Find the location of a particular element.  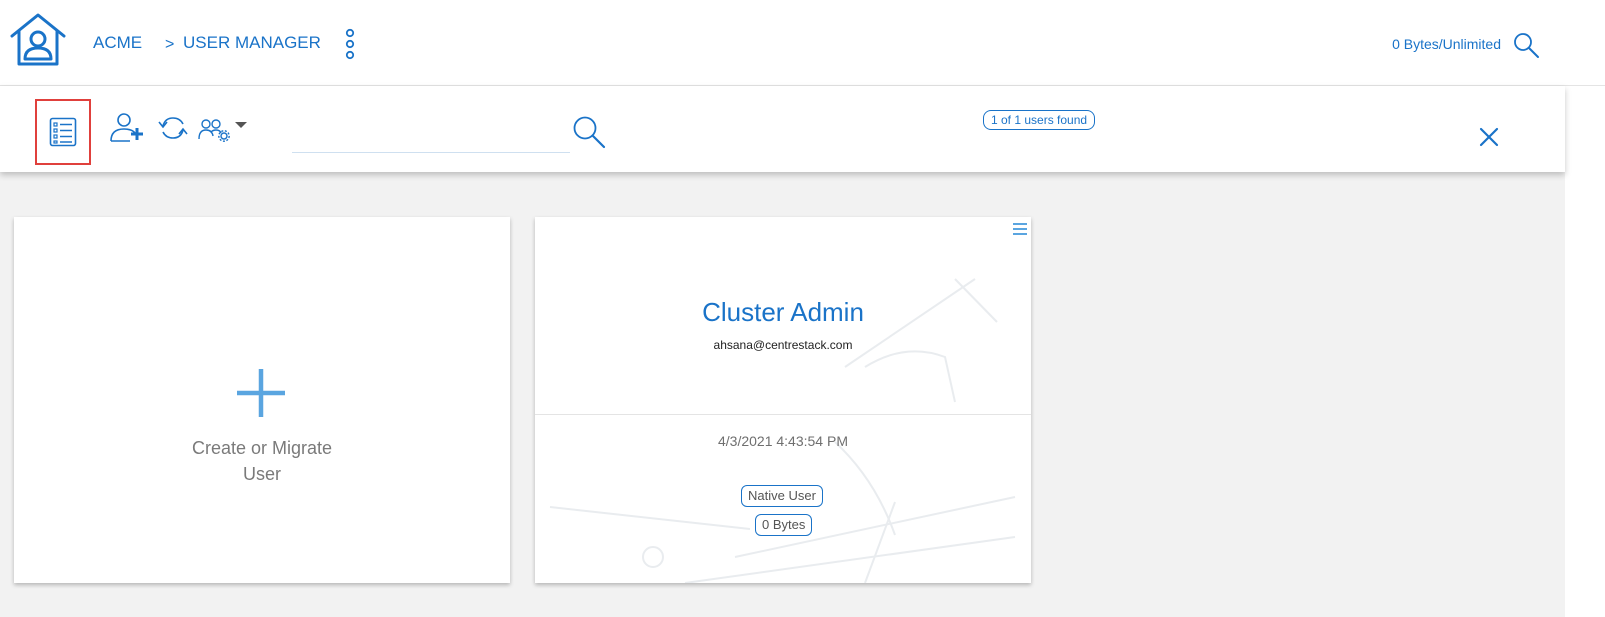

vertical-ellipsis-icon is located at coordinates (350, 44).